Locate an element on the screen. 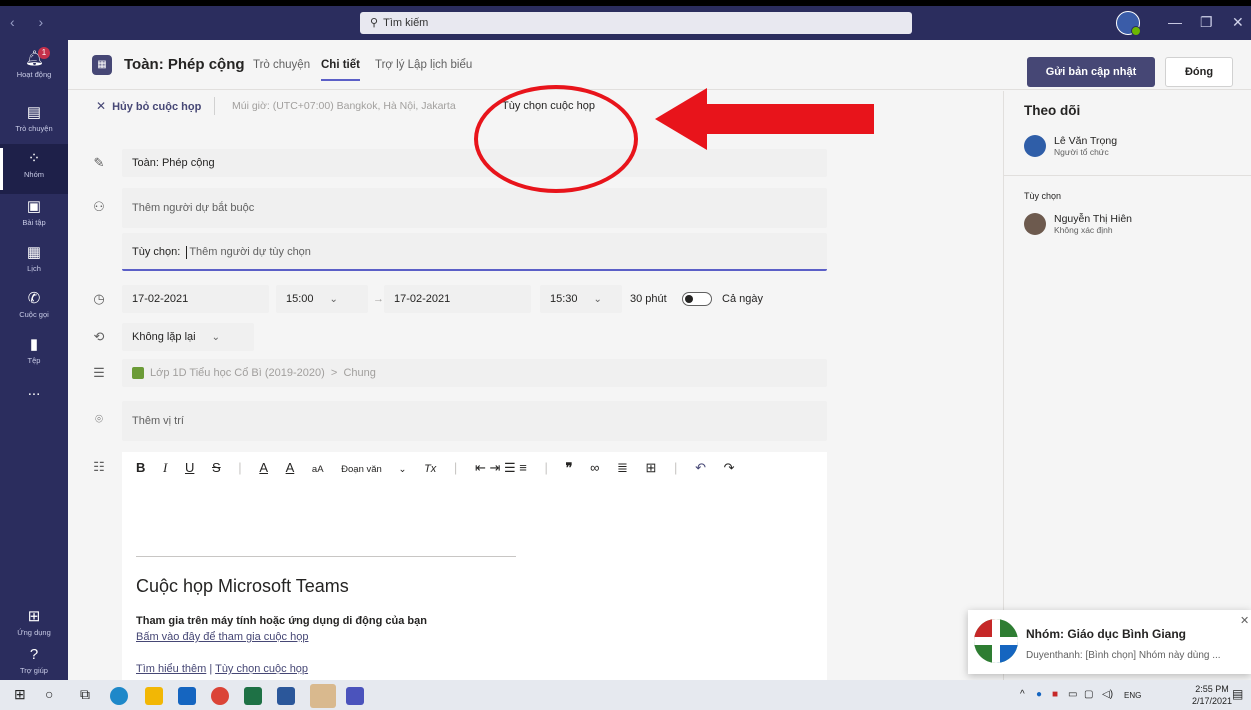 This screenshot has width=1251, height=710. chrome-icon is located at coordinates (220, 696).